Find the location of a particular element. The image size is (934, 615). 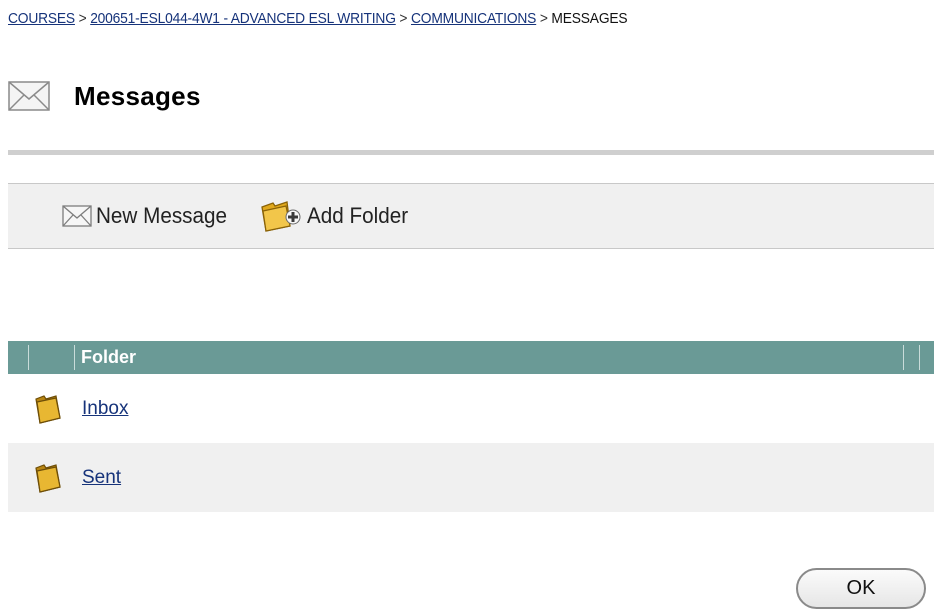

add-folder-label: Add Folder is located at coordinates (358, 215).